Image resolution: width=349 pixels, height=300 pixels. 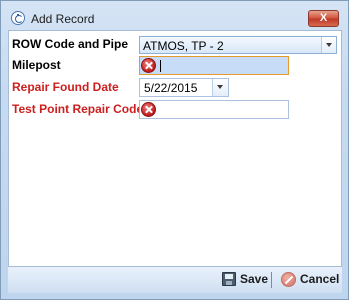 I want to click on dialog-footer: Save Cancel, so click(x=175, y=279).